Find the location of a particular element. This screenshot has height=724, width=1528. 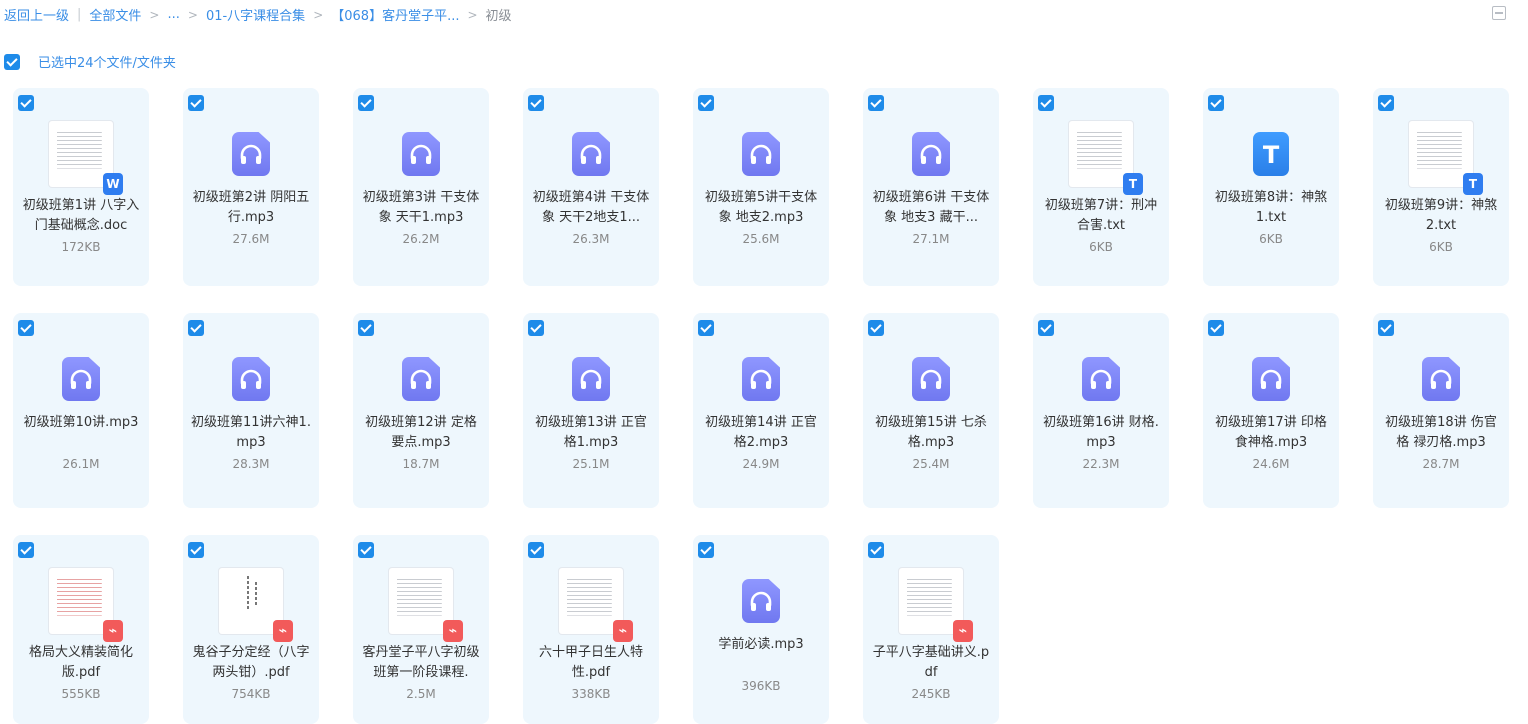

file-size: 555KB is located at coordinates (81, 694).